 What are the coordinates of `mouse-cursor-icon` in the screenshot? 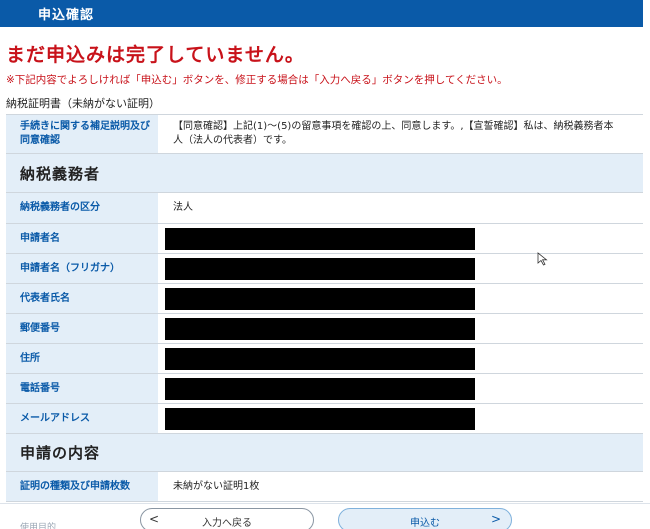 It's located at (542, 259).